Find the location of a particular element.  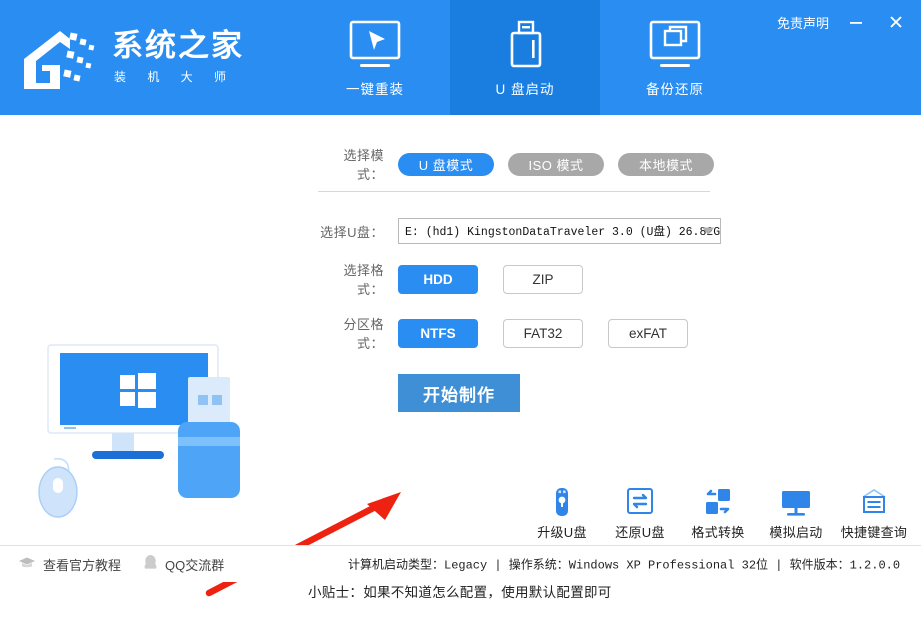

status-link-label: QQ交流群 is located at coordinates (195, 565).